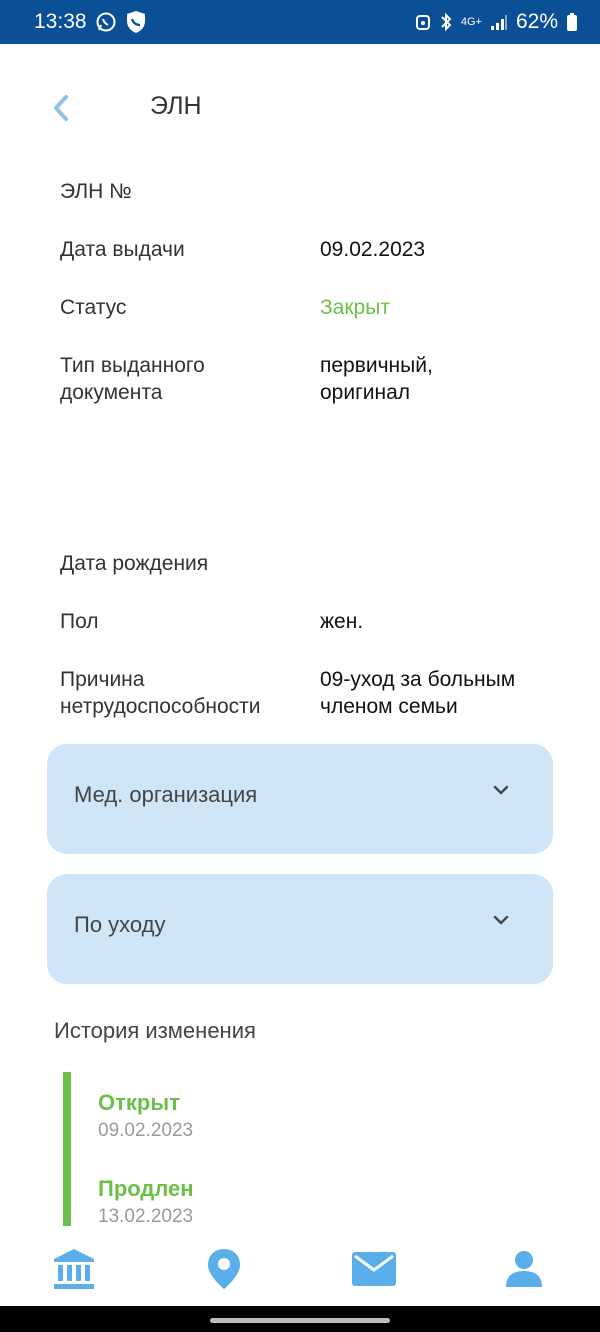  What do you see at coordinates (446, 22) in the screenshot?
I see `bluetooth-icon` at bounding box center [446, 22].